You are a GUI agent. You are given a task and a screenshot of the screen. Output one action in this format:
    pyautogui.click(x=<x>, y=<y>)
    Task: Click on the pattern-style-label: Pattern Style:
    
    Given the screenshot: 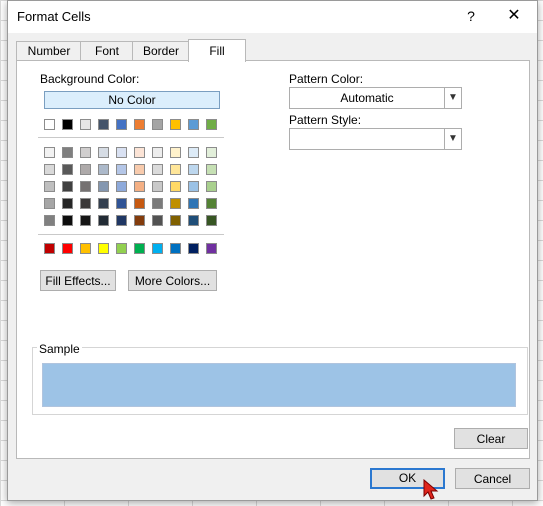 What is the action you would take?
    pyautogui.click(x=325, y=120)
    